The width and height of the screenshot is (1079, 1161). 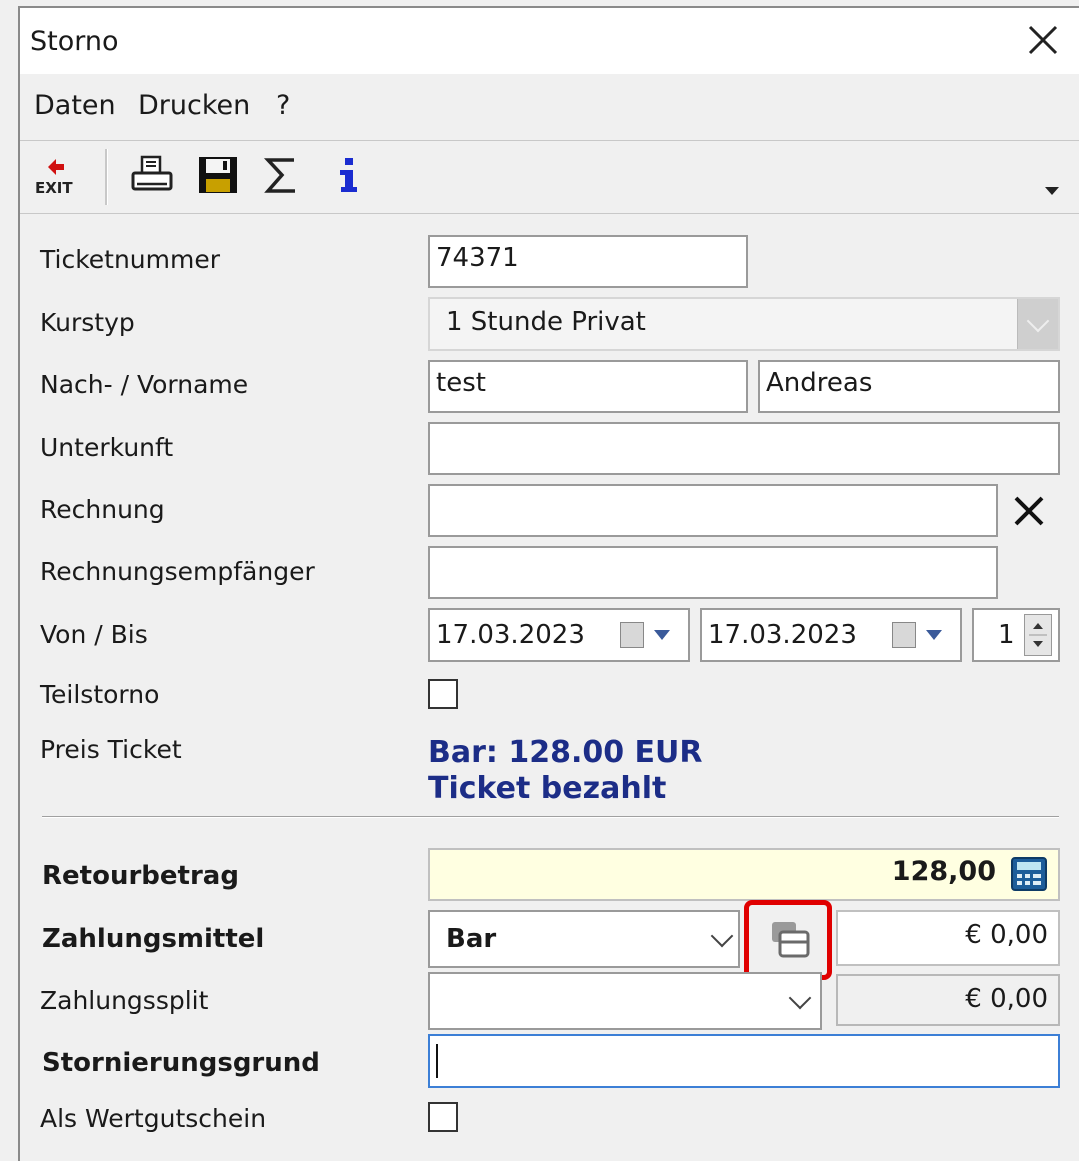 What do you see at coordinates (510, 635) in the screenshot?
I see `date-from-value: 17.03.2023` at bounding box center [510, 635].